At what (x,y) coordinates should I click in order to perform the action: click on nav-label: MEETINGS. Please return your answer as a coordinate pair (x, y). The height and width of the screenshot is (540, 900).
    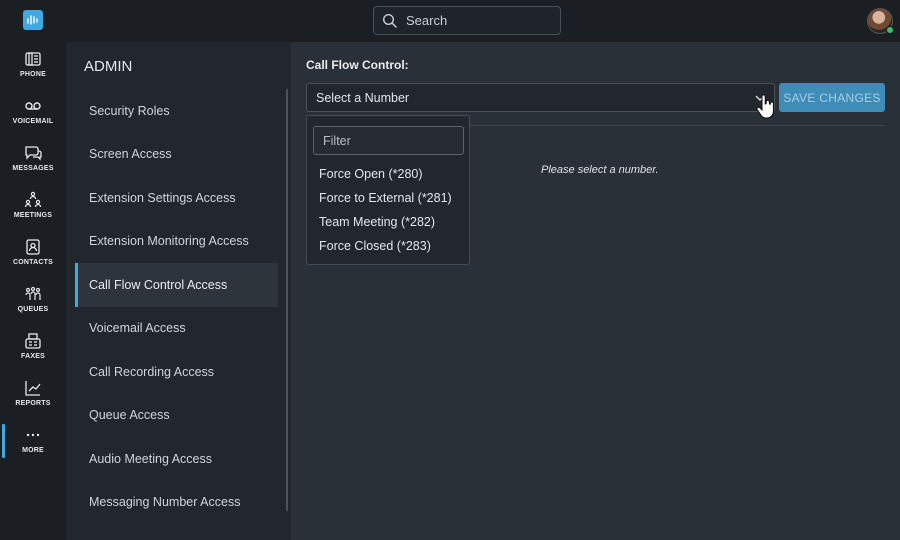
    Looking at the image, I should click on (33, 215).